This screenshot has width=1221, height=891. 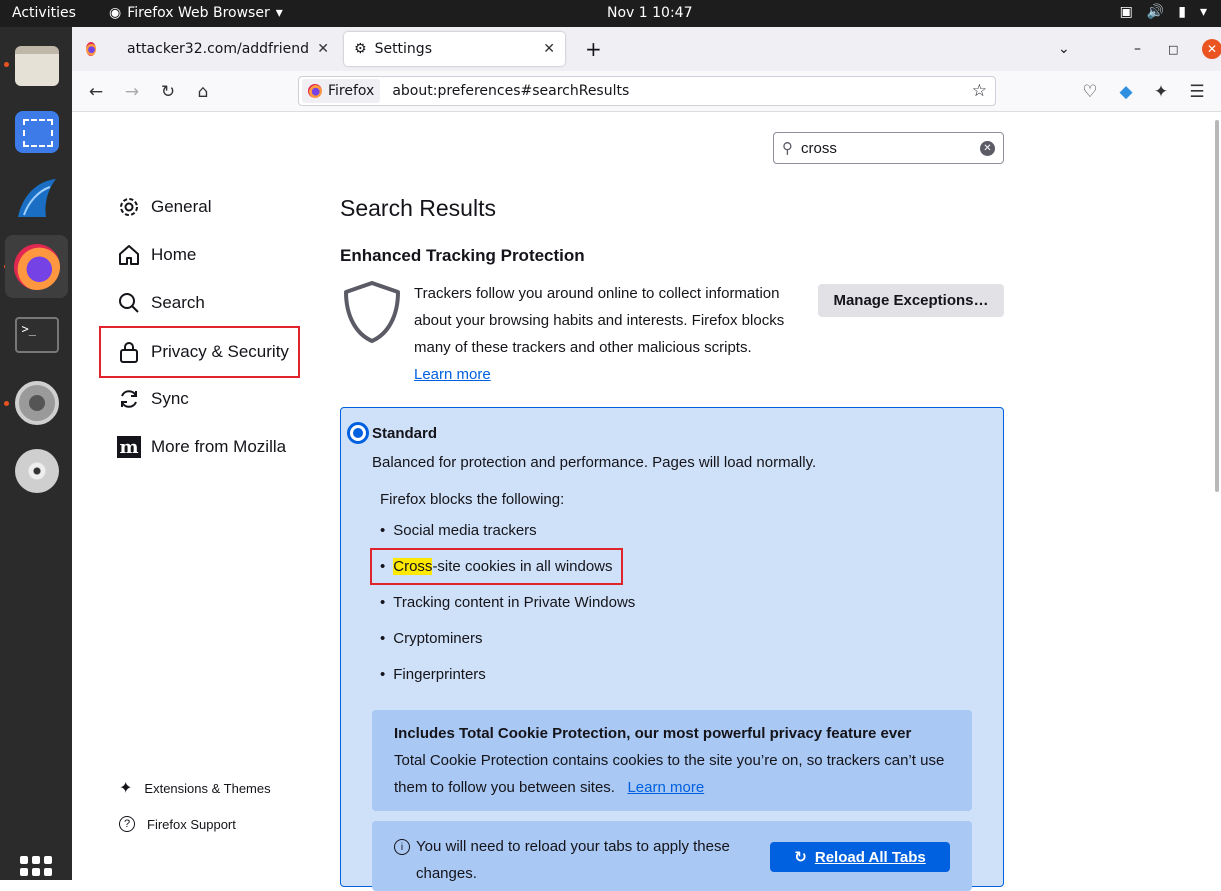 I want to click on battery-icon: ▮, so click(x=1182, y=12).